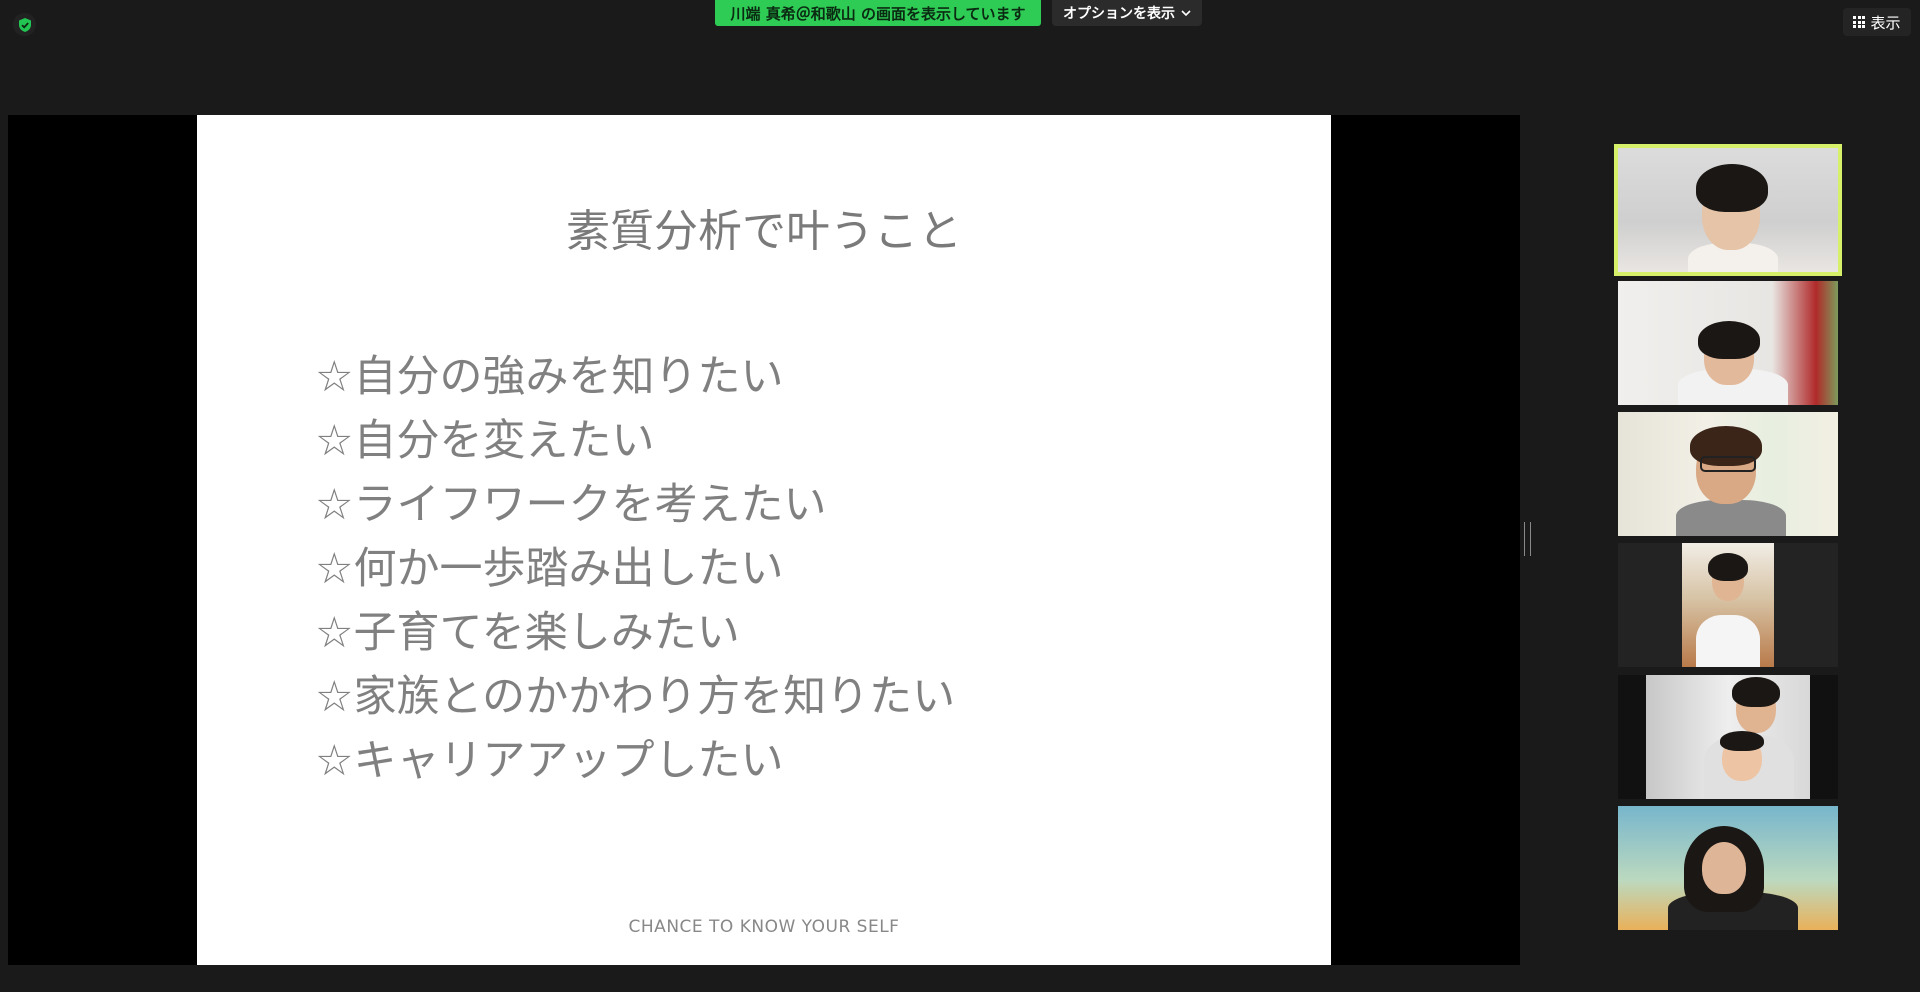  I want to click on slide-bullet-item: ☆ライフワークを考えたい, so click(571, 505).